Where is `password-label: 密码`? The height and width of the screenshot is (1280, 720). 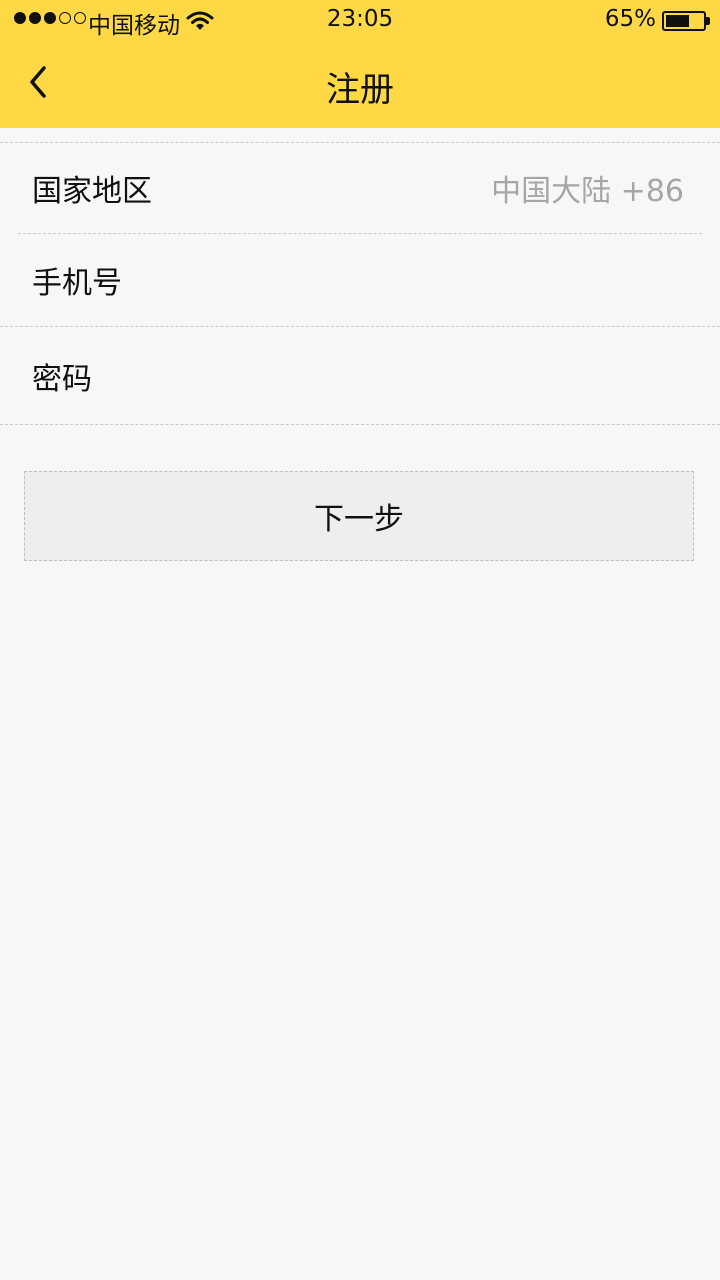 password-label: 密码 is located at coordinates (62, 379).